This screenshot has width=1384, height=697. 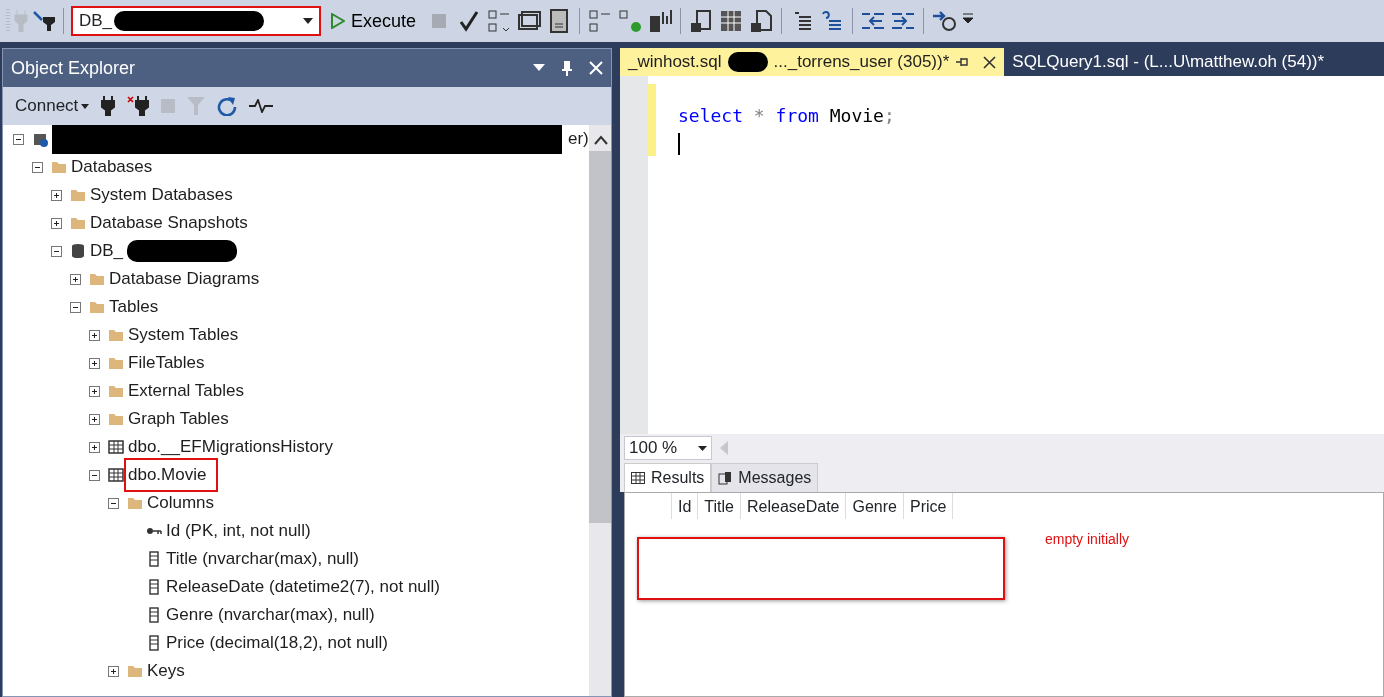 I want to click on text-cursor, so click(x=679, y=144).